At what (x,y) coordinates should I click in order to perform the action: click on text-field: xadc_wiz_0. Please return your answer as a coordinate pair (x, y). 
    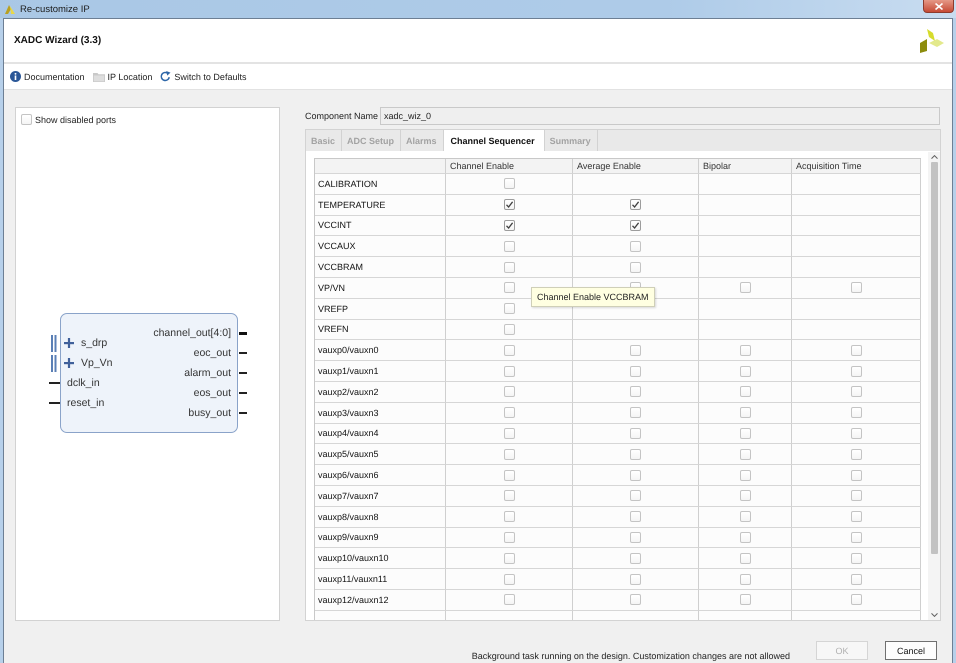
    Looking at the image, I should click on (660, 116).